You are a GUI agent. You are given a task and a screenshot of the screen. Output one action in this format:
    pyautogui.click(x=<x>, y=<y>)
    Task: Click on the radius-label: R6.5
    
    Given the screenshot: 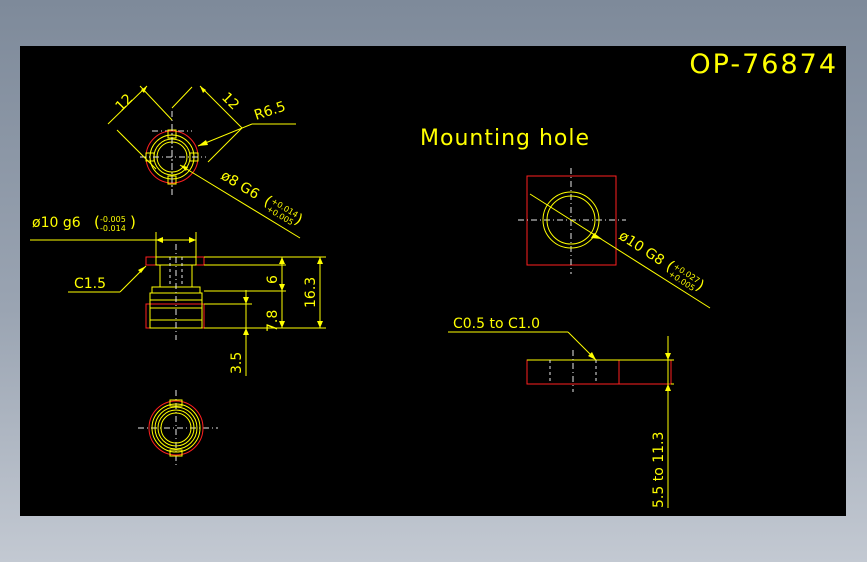 What is the action you would take?
    pyautogui.click(x=269, y=111)
    